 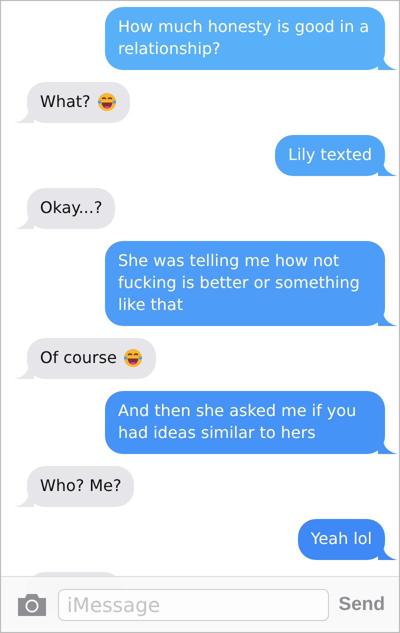 I want to click on received-message-bubble: What?, so click(x=78, y=102).